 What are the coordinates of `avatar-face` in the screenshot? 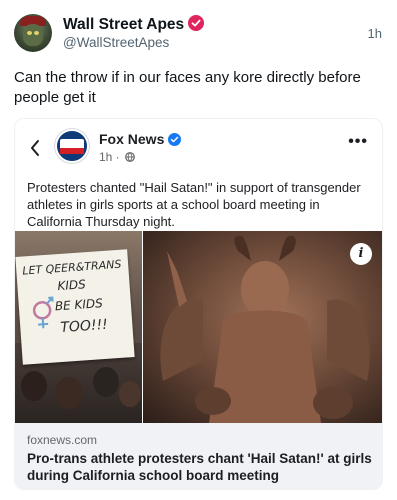 It's located at (33, 35).